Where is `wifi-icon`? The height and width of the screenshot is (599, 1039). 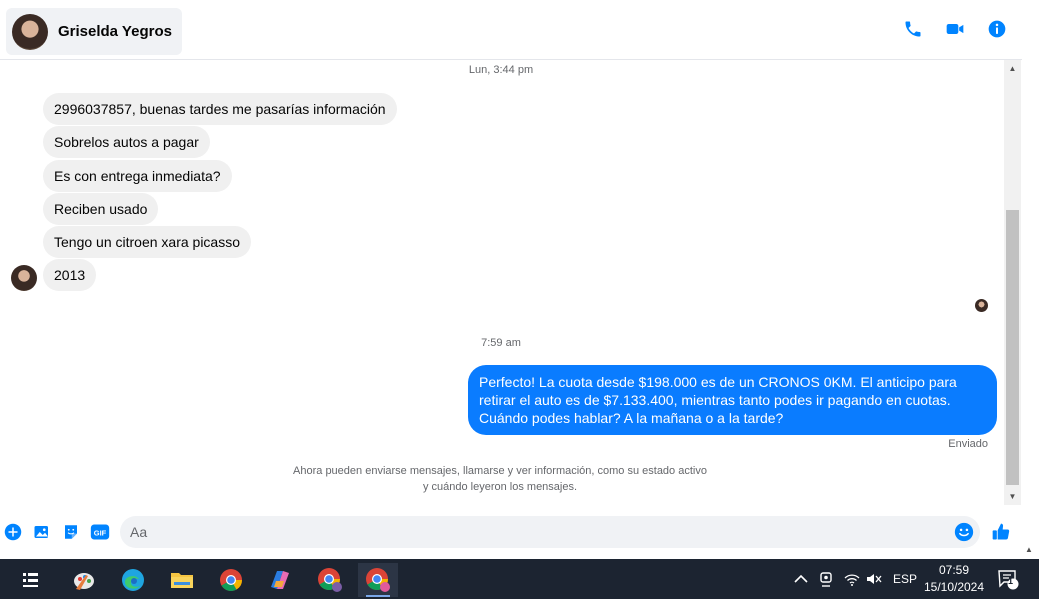 wifi-icon is located at coordinates (852, 579).